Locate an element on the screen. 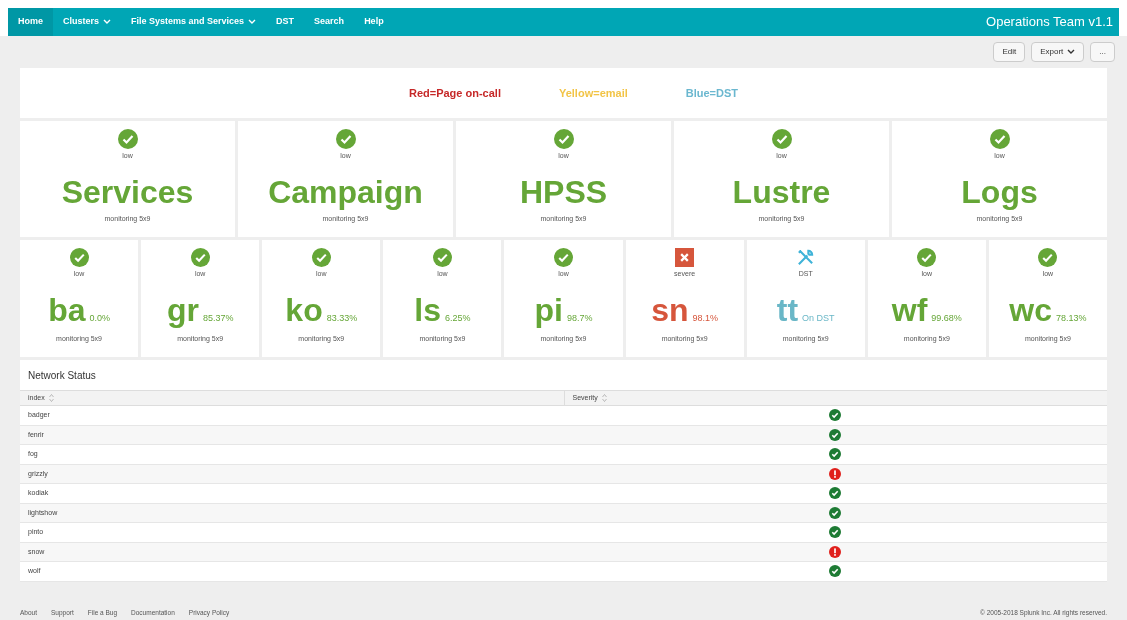 Image resolution: width=1127 pixels, height=620 pixels. tile-title: ko is located at coordinates (304, 309).